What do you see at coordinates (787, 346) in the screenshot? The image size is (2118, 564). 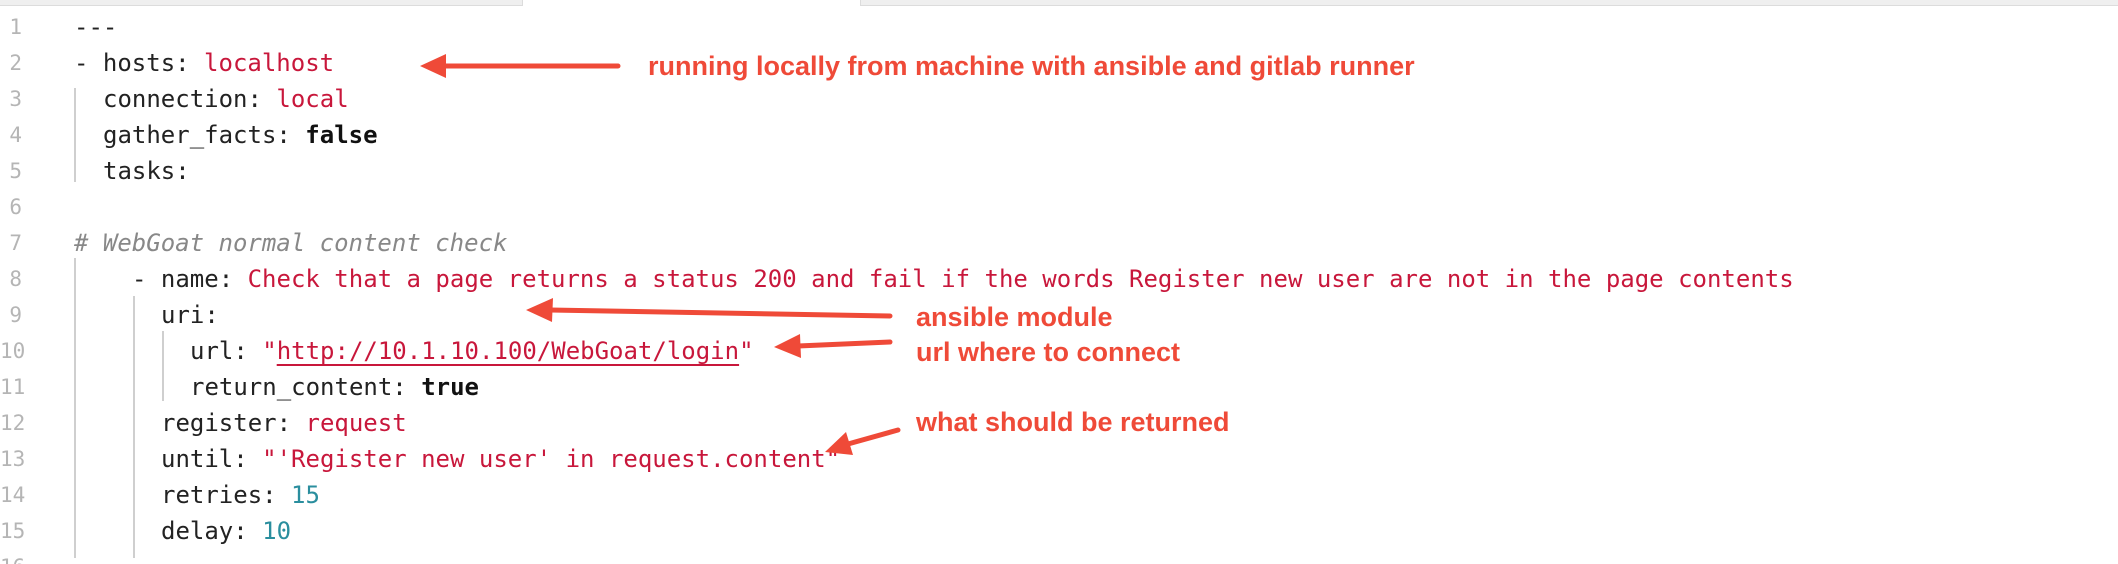 I see `arrowhead-url` at bounding box center [787, 346].